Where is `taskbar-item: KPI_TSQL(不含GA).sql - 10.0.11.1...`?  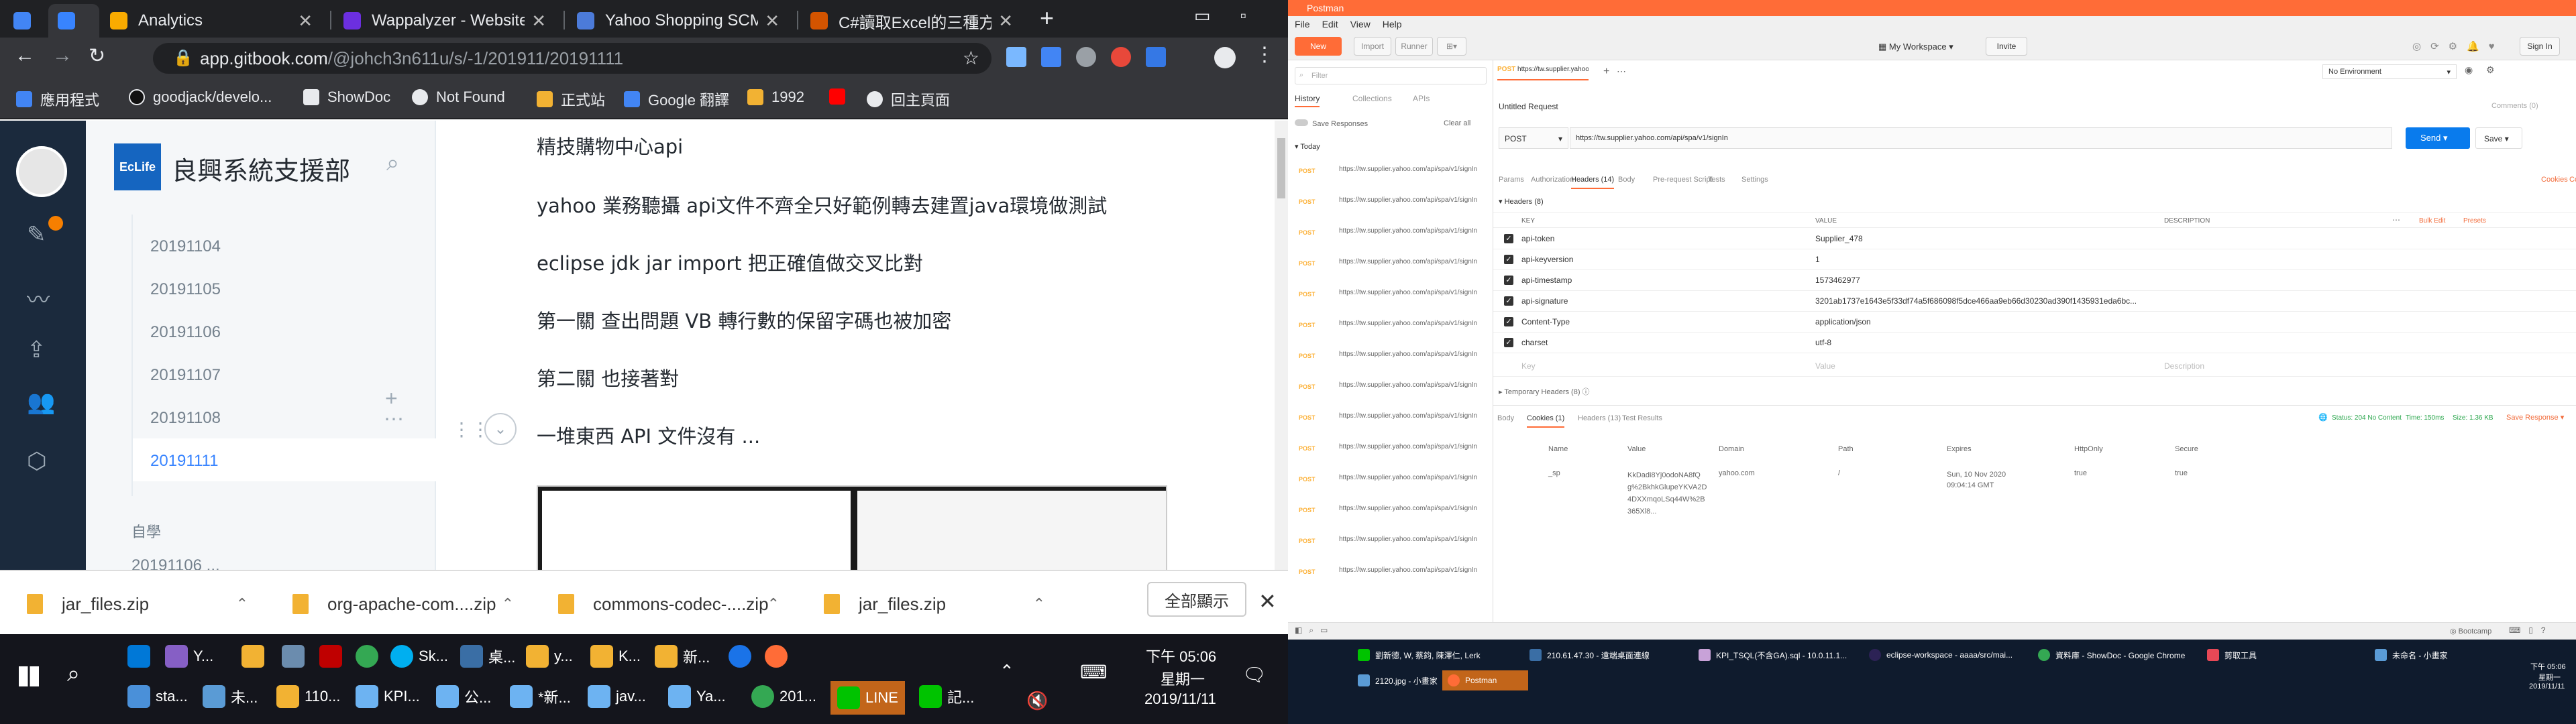 taskbar-item: KPI_TSQL(不含GA).sql - 10.0.11.1... is located at coordinates (1773, 655).